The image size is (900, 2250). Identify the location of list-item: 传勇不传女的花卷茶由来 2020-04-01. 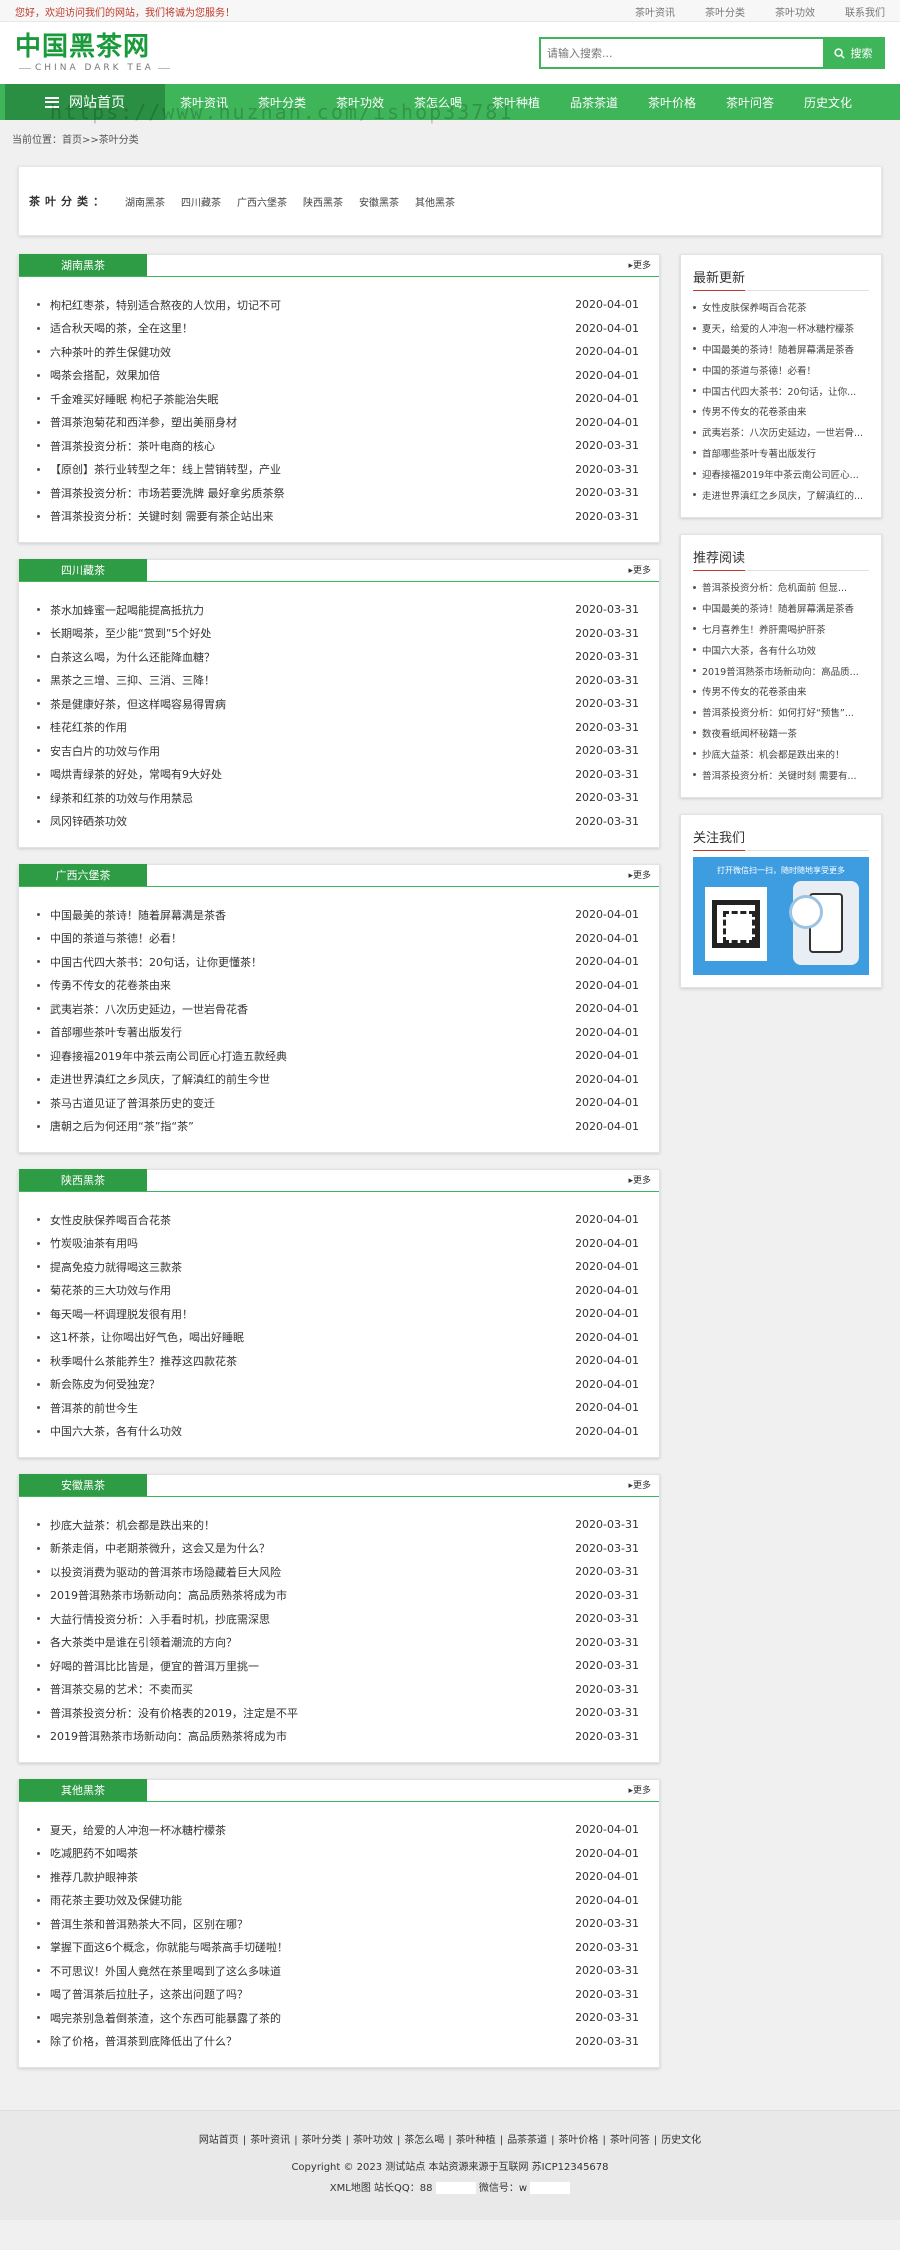
(339, 986).